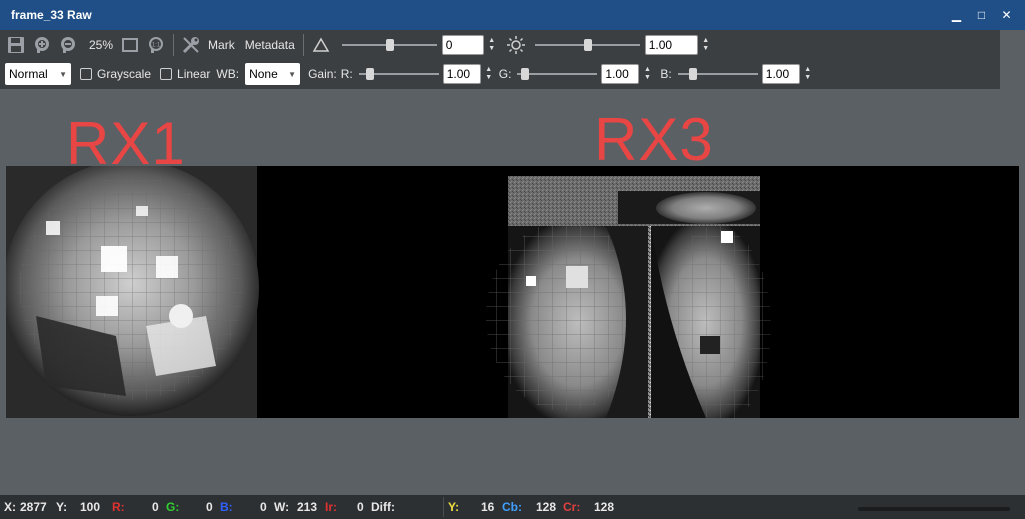 The height and width of the screenshot is (519, 1025). What do you see at coordinates (101, 44) in the screenshot?
I see `zoom-level: 25%` at bounding box center [101, 44].